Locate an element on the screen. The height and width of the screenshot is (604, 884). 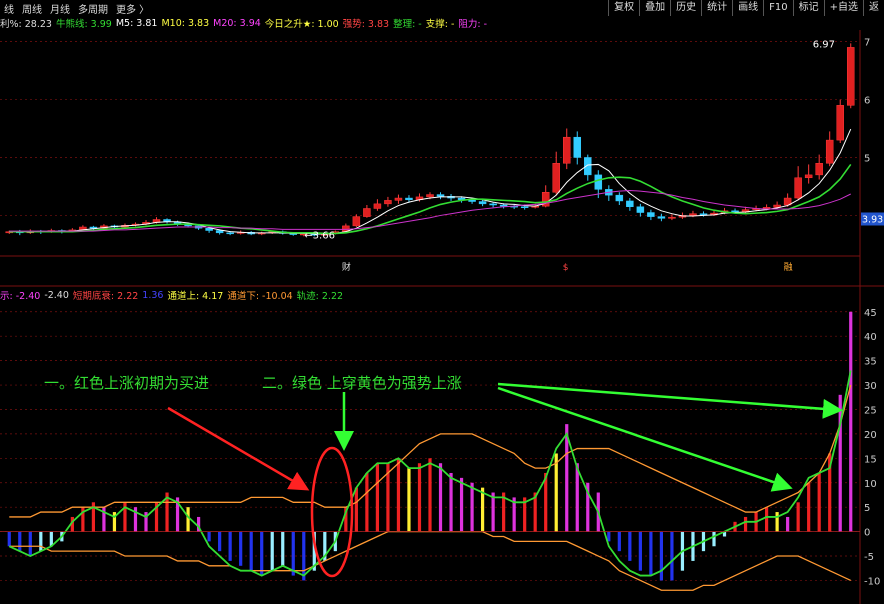
osc-tick-label: 15 is located at coordinates (870, 459).